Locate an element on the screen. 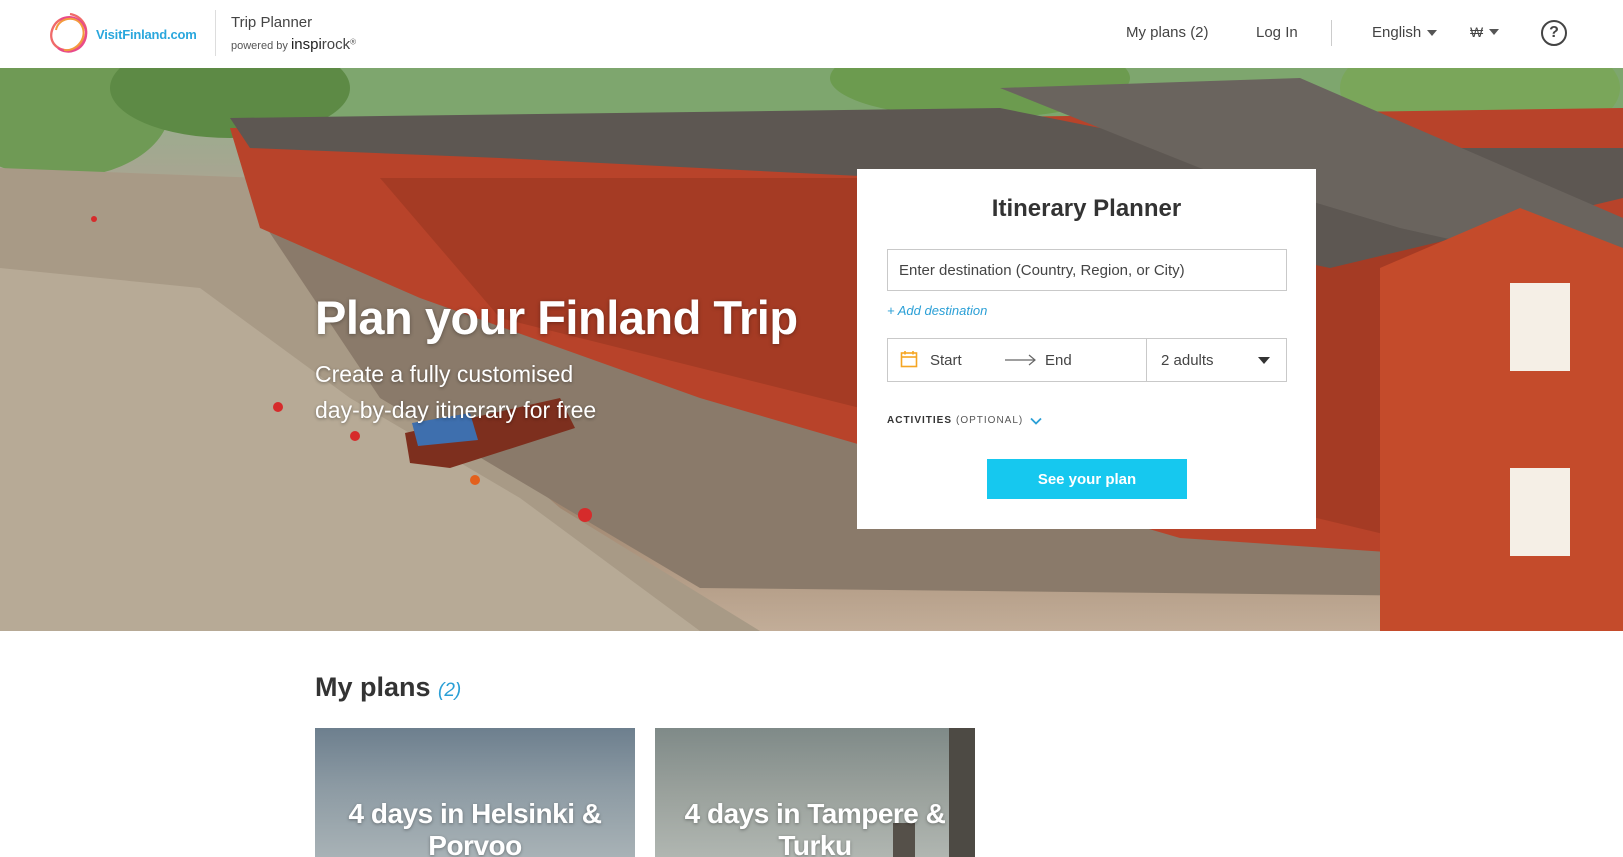  help-icon: ? is located at coordinates (1554, 33).